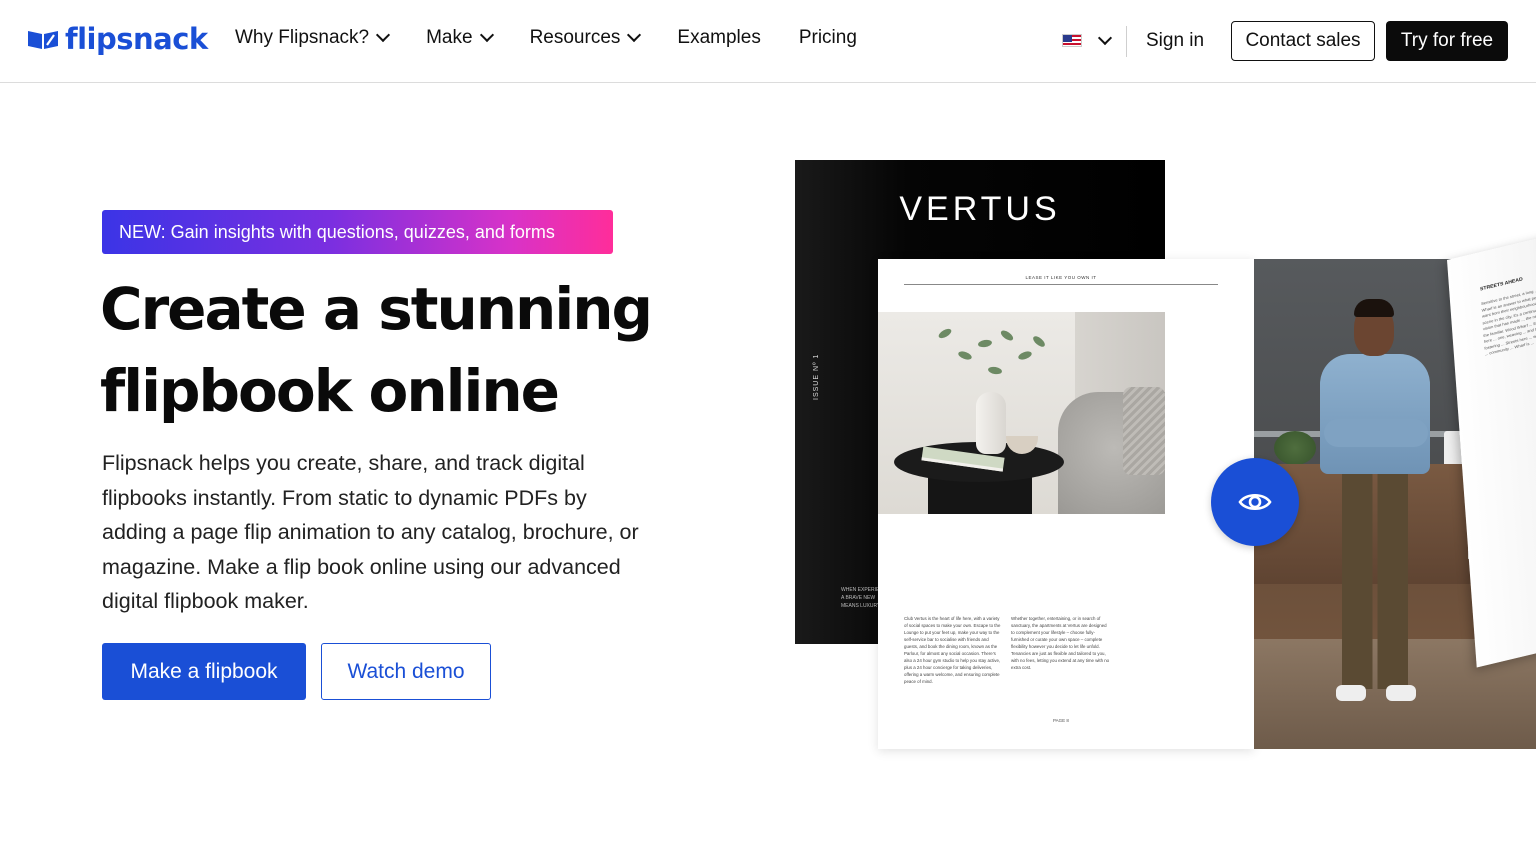 The width and height of the screenshot is (1536, 864). I want to click on language-selector, so click(1087, 38).